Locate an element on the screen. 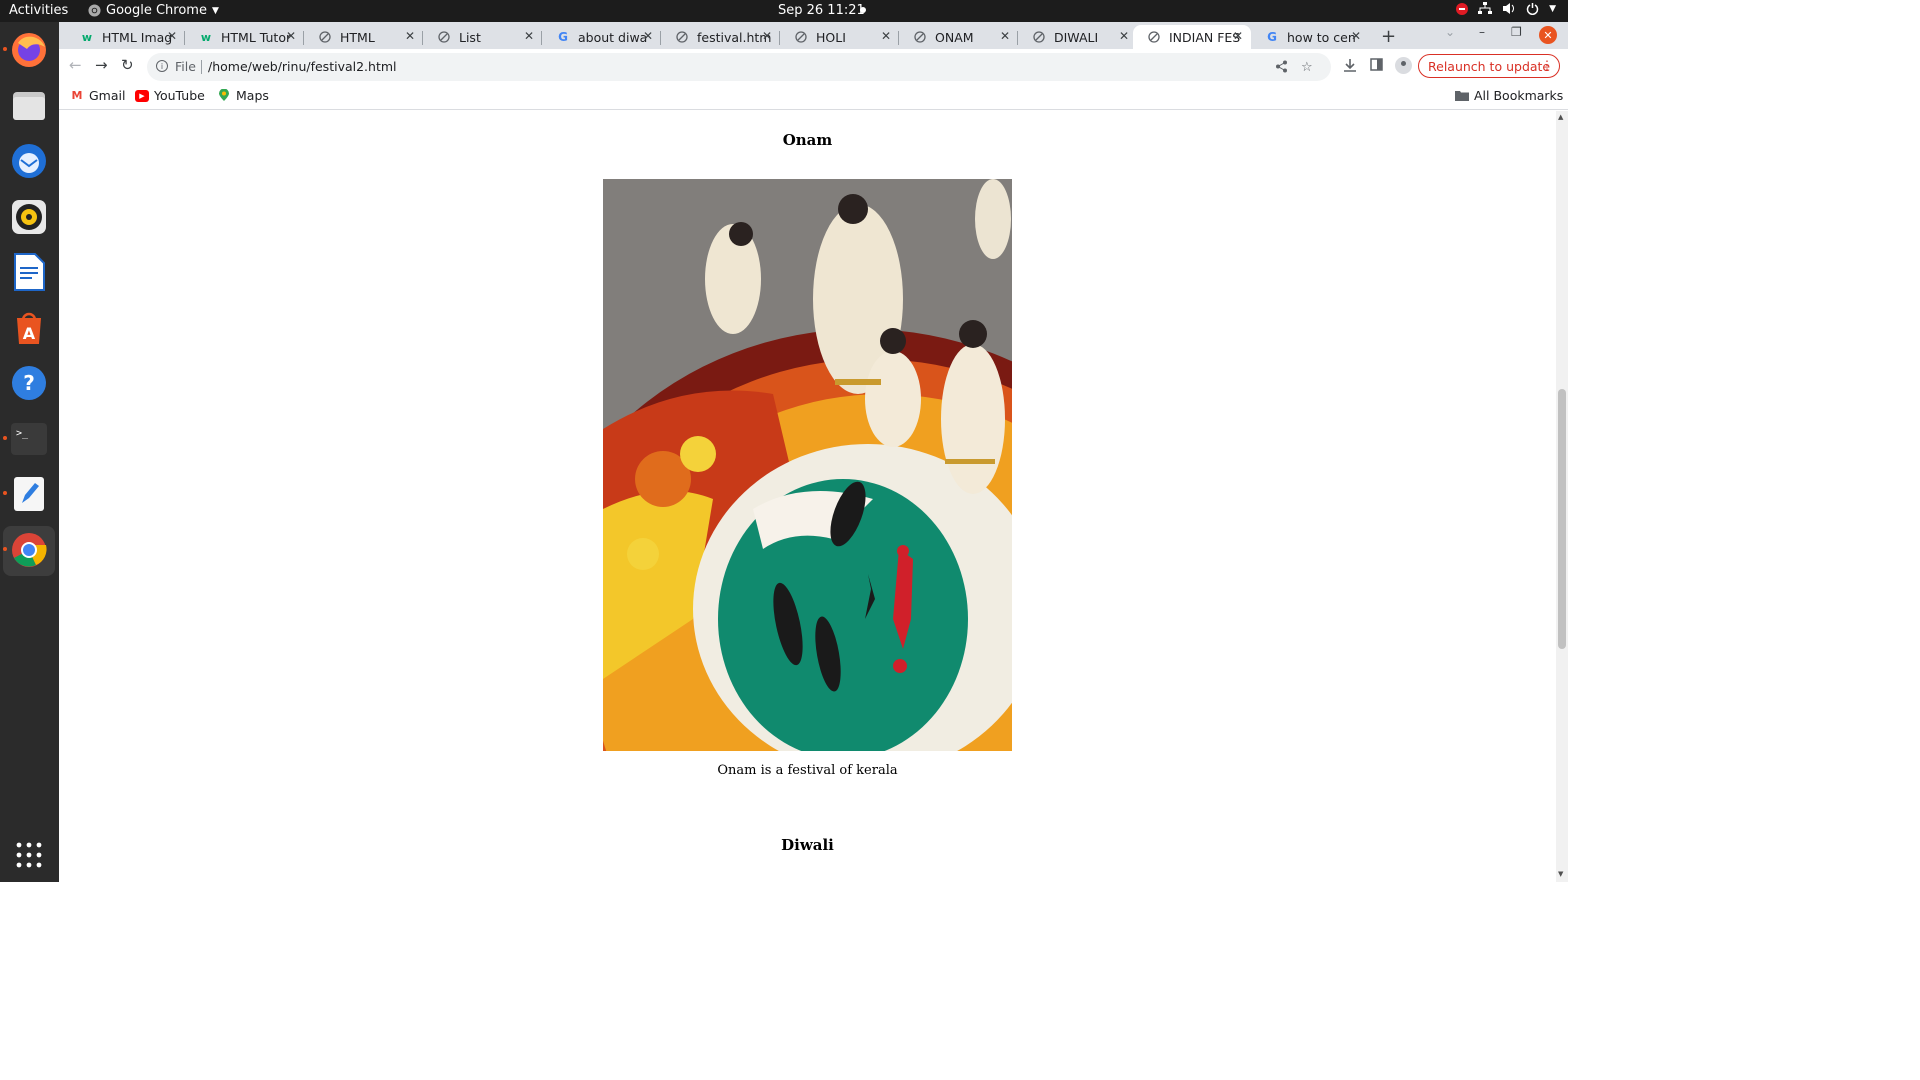 The height and width of the screenshot is (1080, 1920). page-scrollbar: ▲ ▼ is located at coordinates (1562, 496).